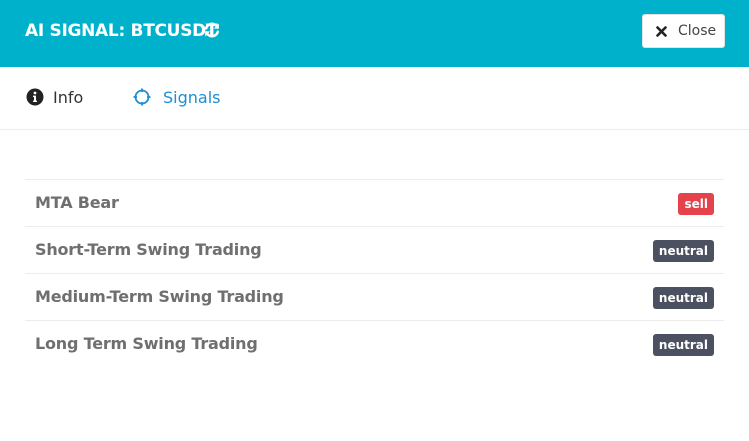 The height and width of the screenshot is (441, 749). What do you see at coordinates (77, 202) in the screenshot?
I see `signal-name: MTA Bear` at bounding box center [77, 202].